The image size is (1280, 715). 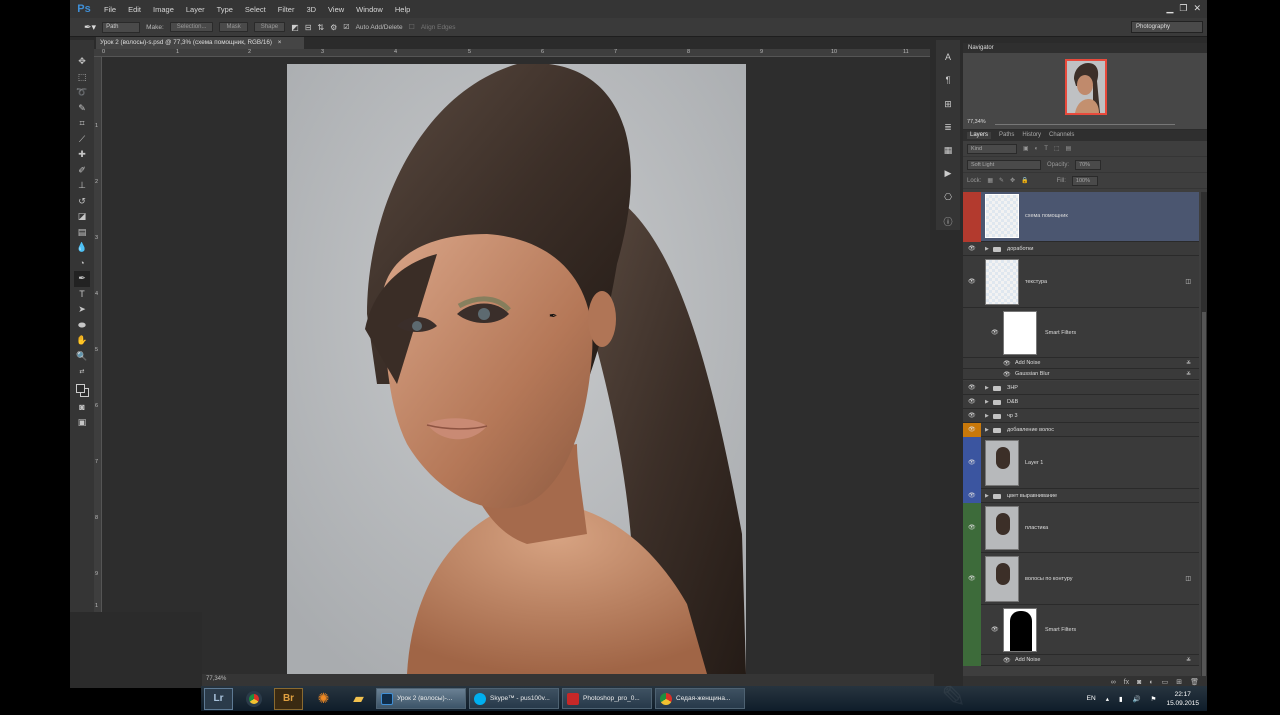 What do you see at coordinates (82, 140) in the screenshot?
I see `eyedropper-tool-icon: ⟋` at bounding box center [82, 140].